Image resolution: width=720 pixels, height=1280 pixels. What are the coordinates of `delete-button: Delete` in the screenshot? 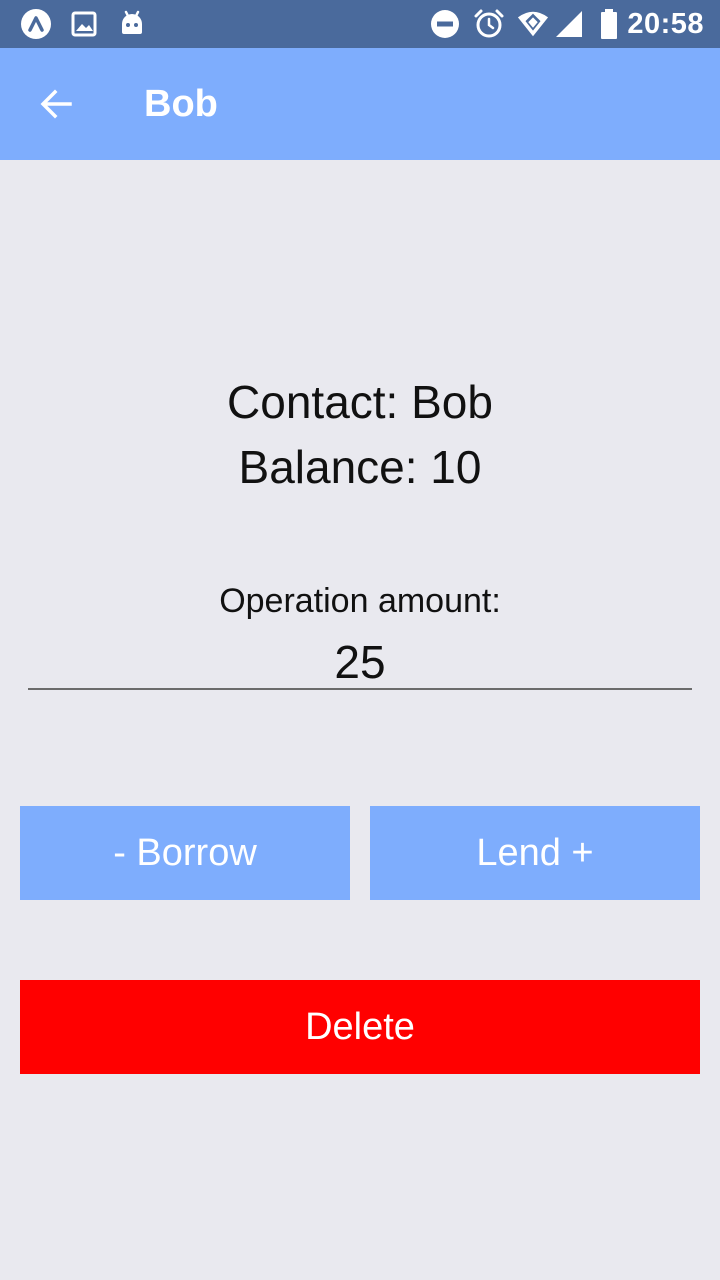 It's located at (360, 1027).